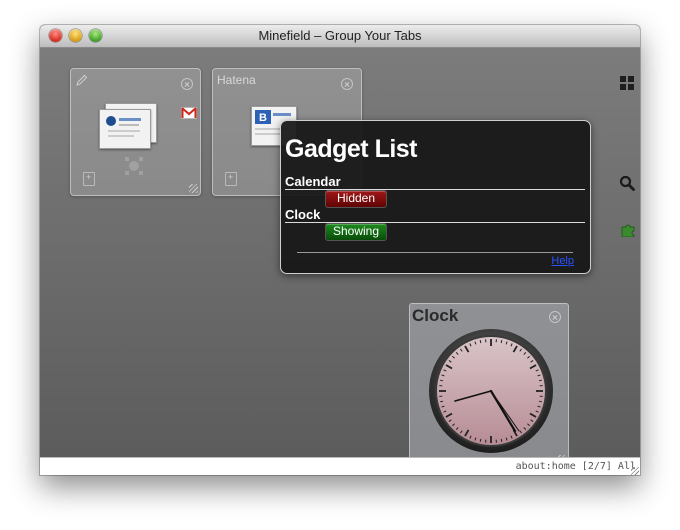 The height and width of the screenshot is (530, 680). What do you see at coordinates (134, 166) in the screenshot?
I see `stack-expand-icon` at bounding box center [134, 166].